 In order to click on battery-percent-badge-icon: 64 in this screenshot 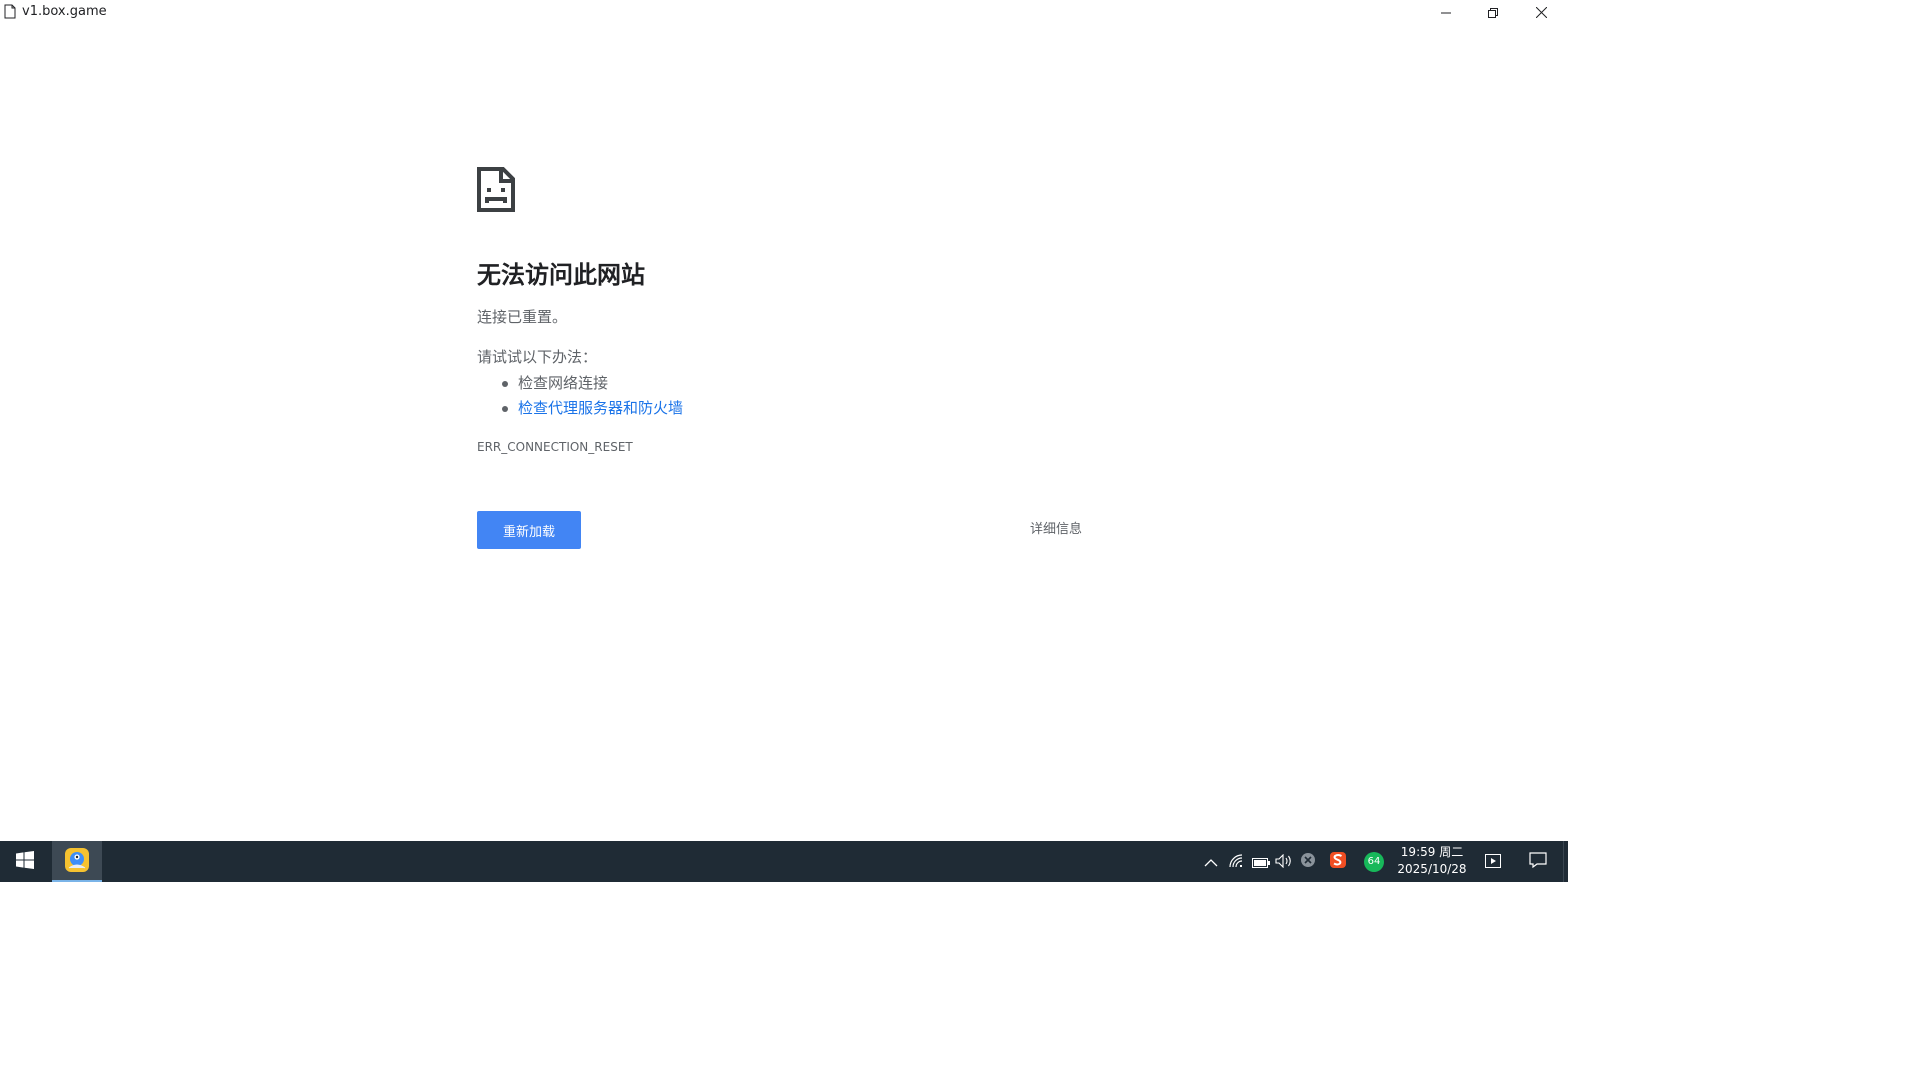, I will do `click(1374, 862)`.